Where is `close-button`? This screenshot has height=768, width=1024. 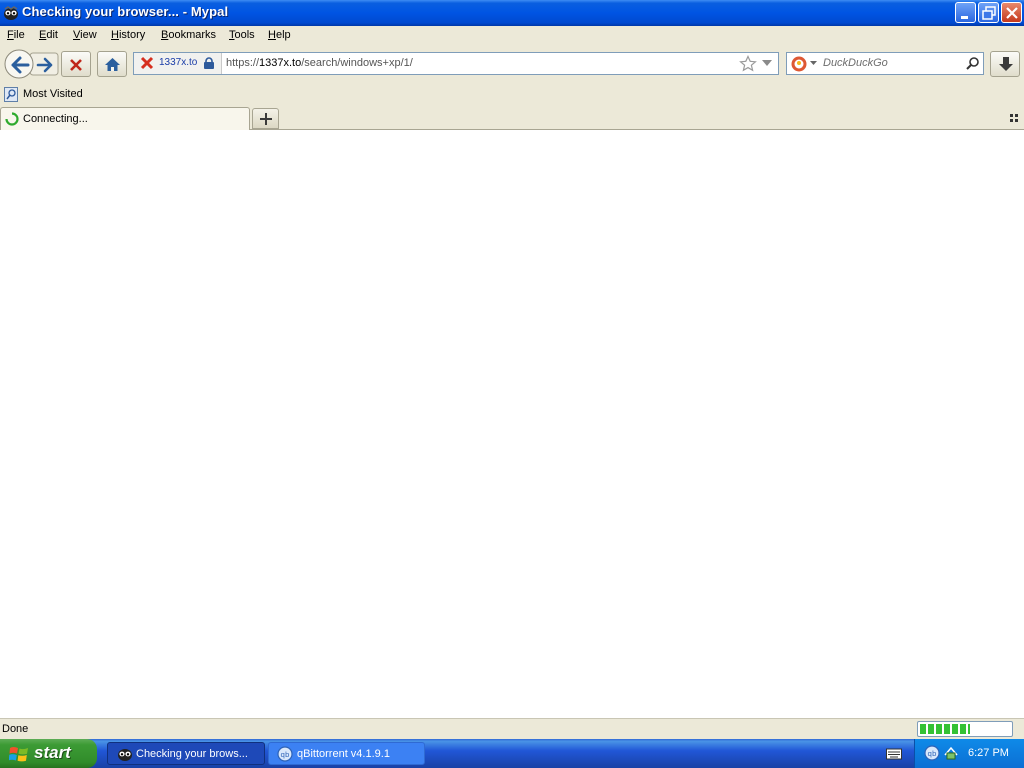 close-button is located at coordinates (1011, 12).